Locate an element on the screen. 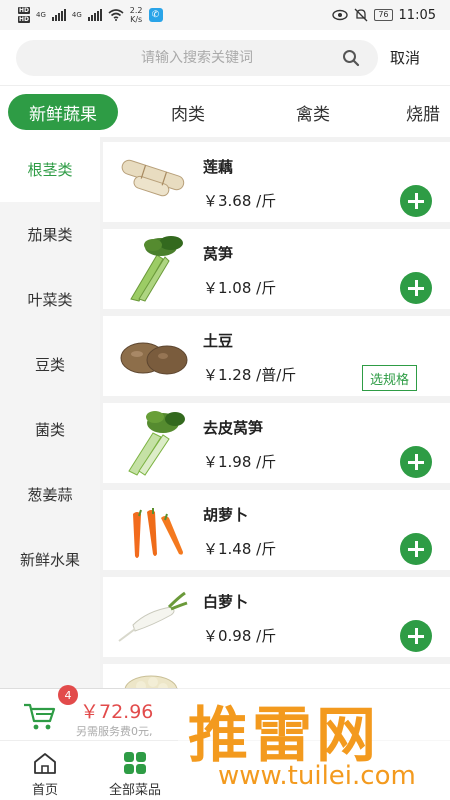 The width and height of the screenshot is (450, 800). category-tabs: 新鲜蔬果 肉类 禽类 烧腊 is located at coordinates (225, 111).